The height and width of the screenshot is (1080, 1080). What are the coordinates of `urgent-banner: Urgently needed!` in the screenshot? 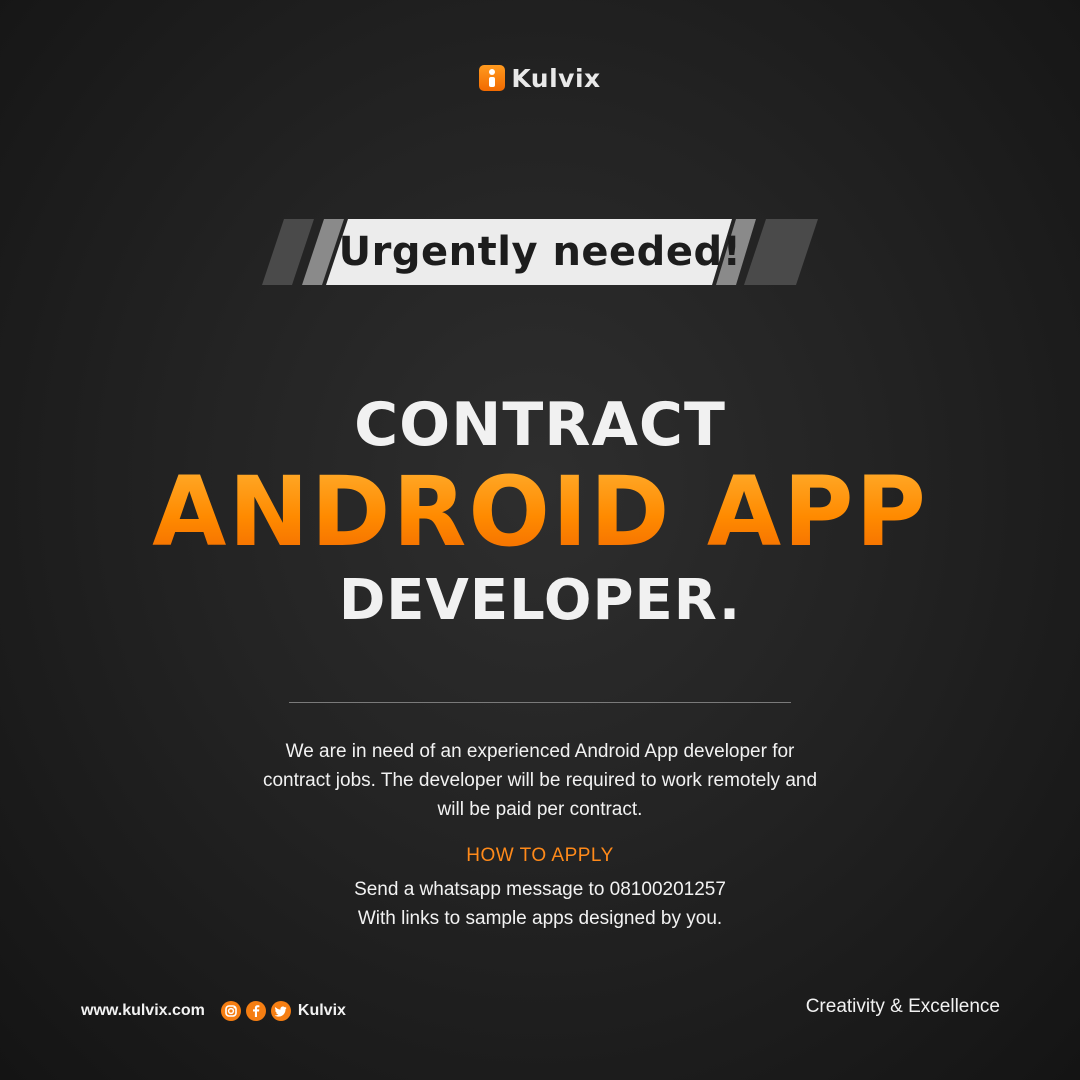 It's located at (540, 252).